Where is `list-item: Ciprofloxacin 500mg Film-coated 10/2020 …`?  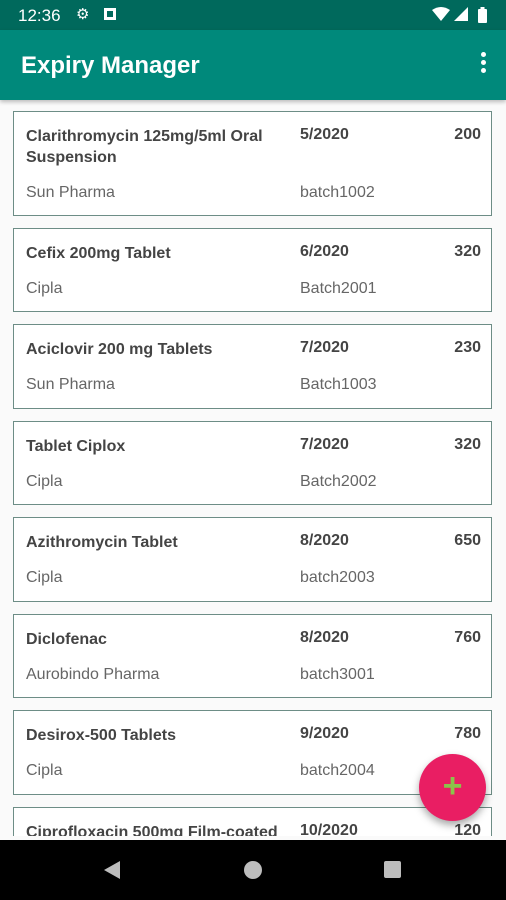 list-item: Ciprofloxacin 500mg Film-coated 10/2020 … is located at coordinates (252, 821).